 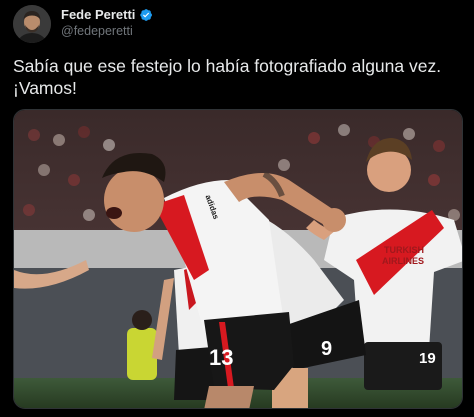 I want to click on number-front: 13, so click(x=221, y=357).